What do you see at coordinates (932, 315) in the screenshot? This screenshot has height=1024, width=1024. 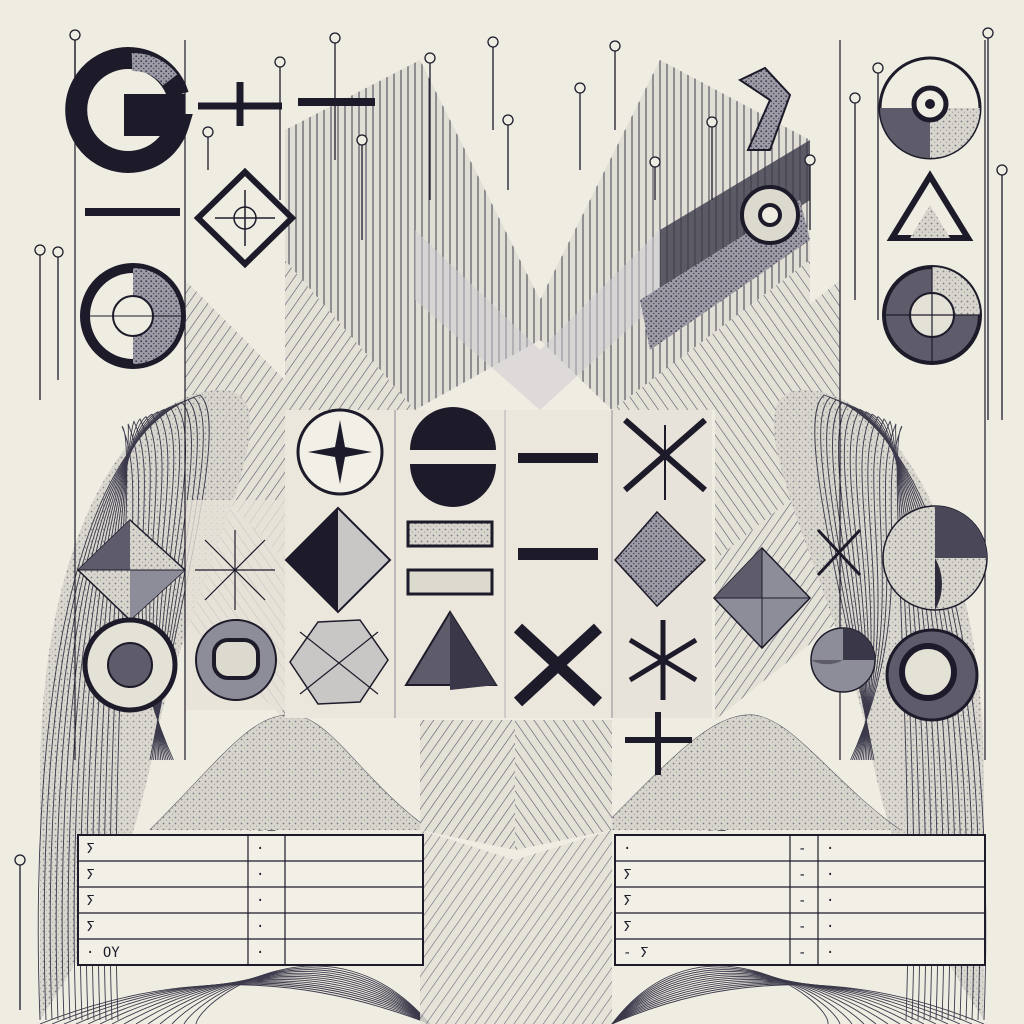 I see `split-ring-icon` at bounding box center [932, 315].